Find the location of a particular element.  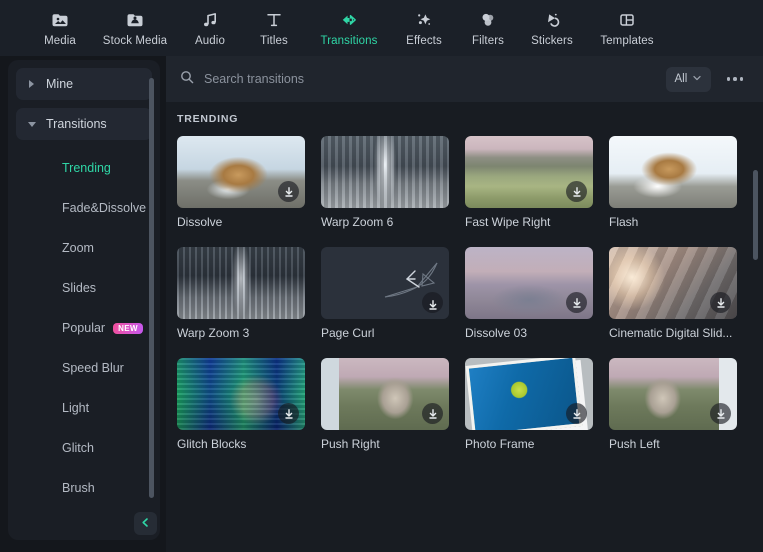

nav-item-label: Filters is located at coordinates (487, 40).